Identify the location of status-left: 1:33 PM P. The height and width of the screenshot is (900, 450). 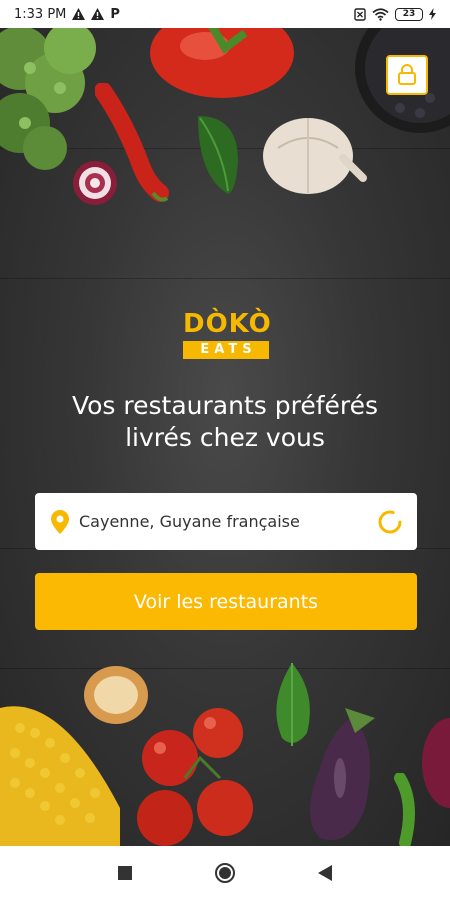
(67, 14).